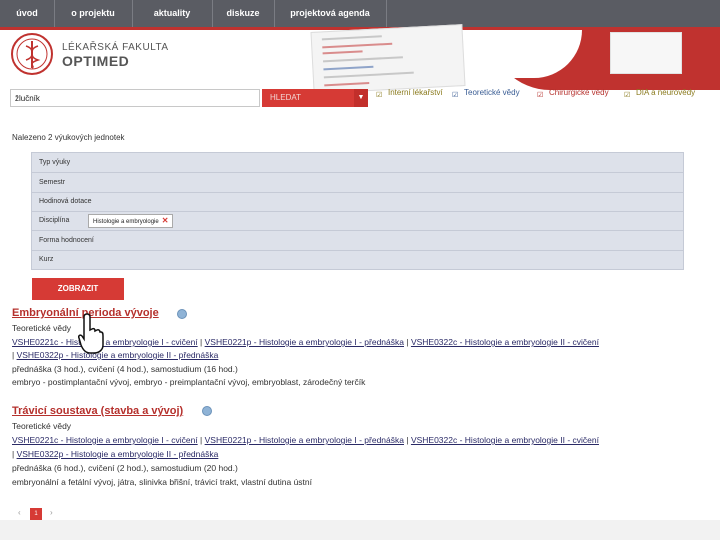 Image resolution: width=720 pixels, height=540 pixels. Describe the element at coordinates (93, 13) in the screenshot. I see `nav-item-o-projektu: o projektu` at that location.